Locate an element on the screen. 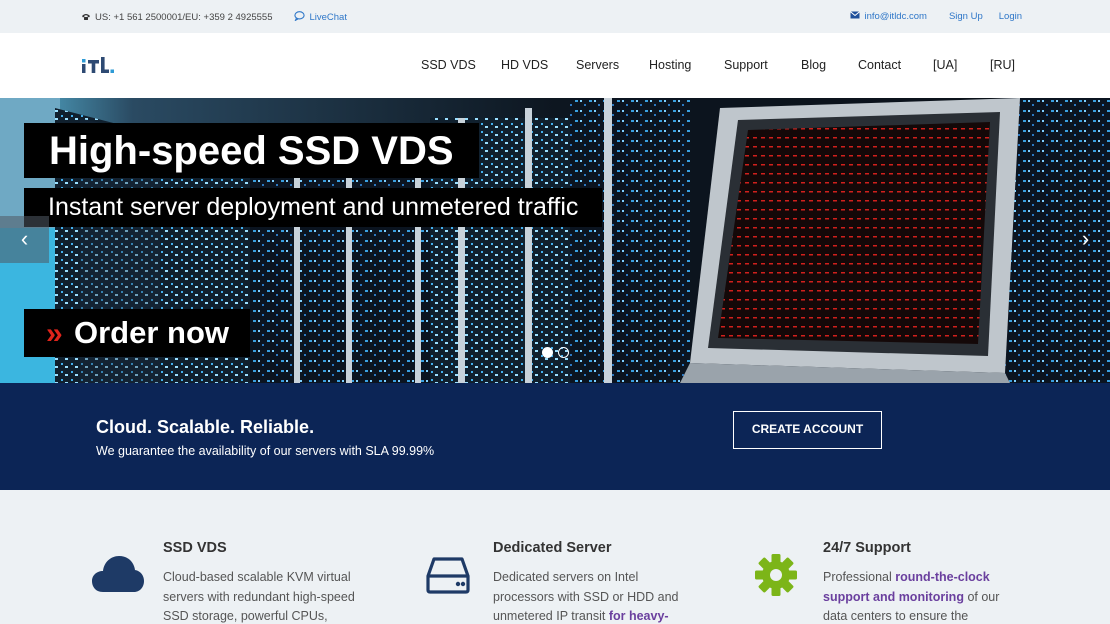 Image resolution: width=1110 pixels, height=624 pixels. livechat-link: LiveChat is located at coordinates (328, 17).